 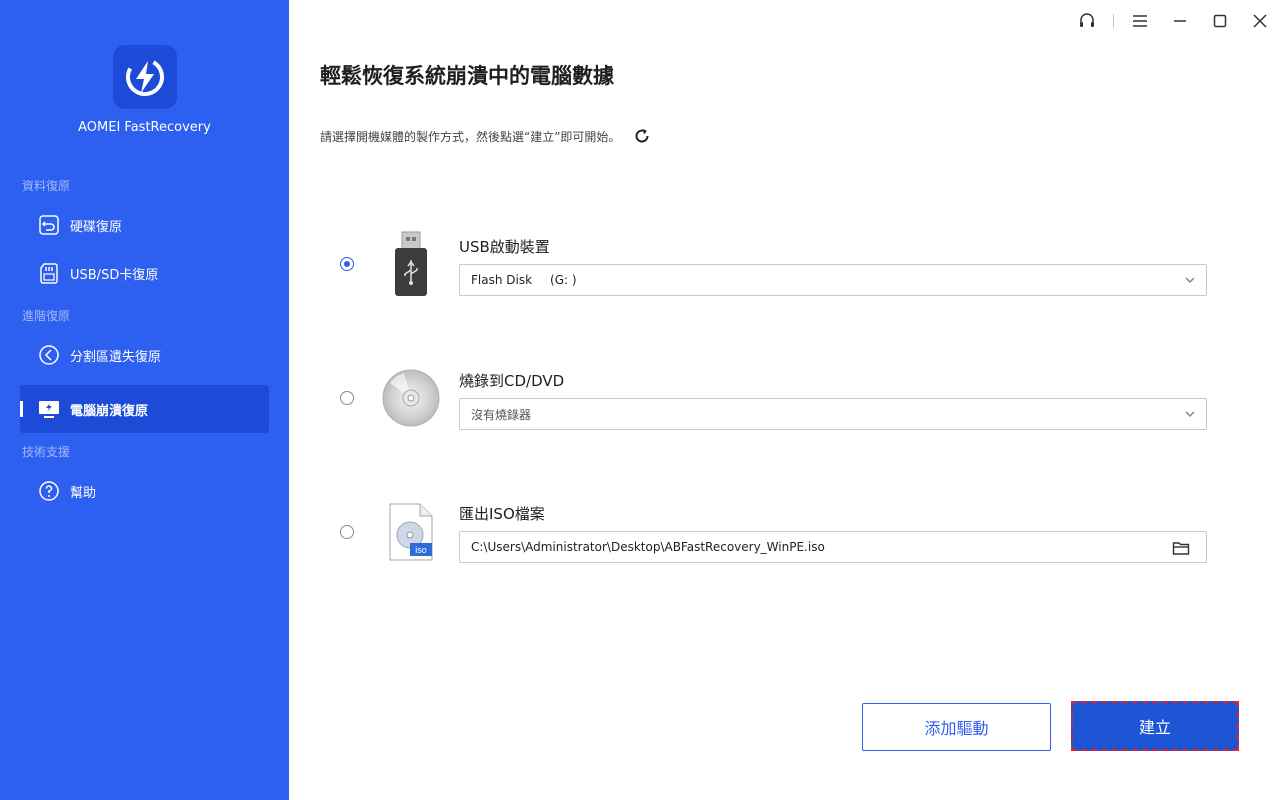 What do you see at coordinates (1113, 21) in the screenshot?
I see `separator` at bounding box center [1113, 21].